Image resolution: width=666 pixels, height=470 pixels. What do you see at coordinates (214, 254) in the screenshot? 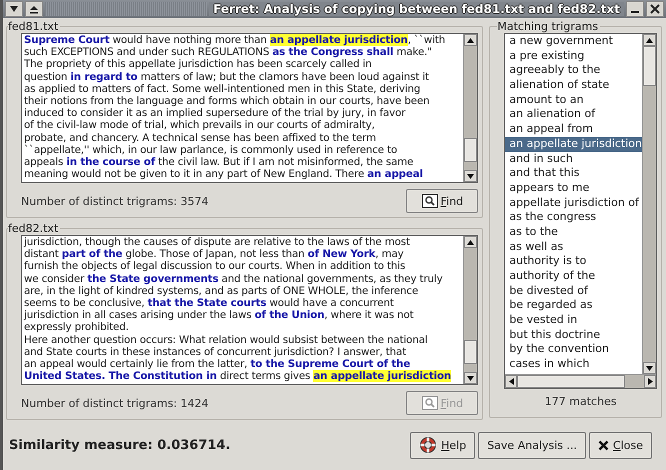
I see `text-line: distant part of the globe. Those of Japan, not less than of New York, may` at bounding box center [214, 254].